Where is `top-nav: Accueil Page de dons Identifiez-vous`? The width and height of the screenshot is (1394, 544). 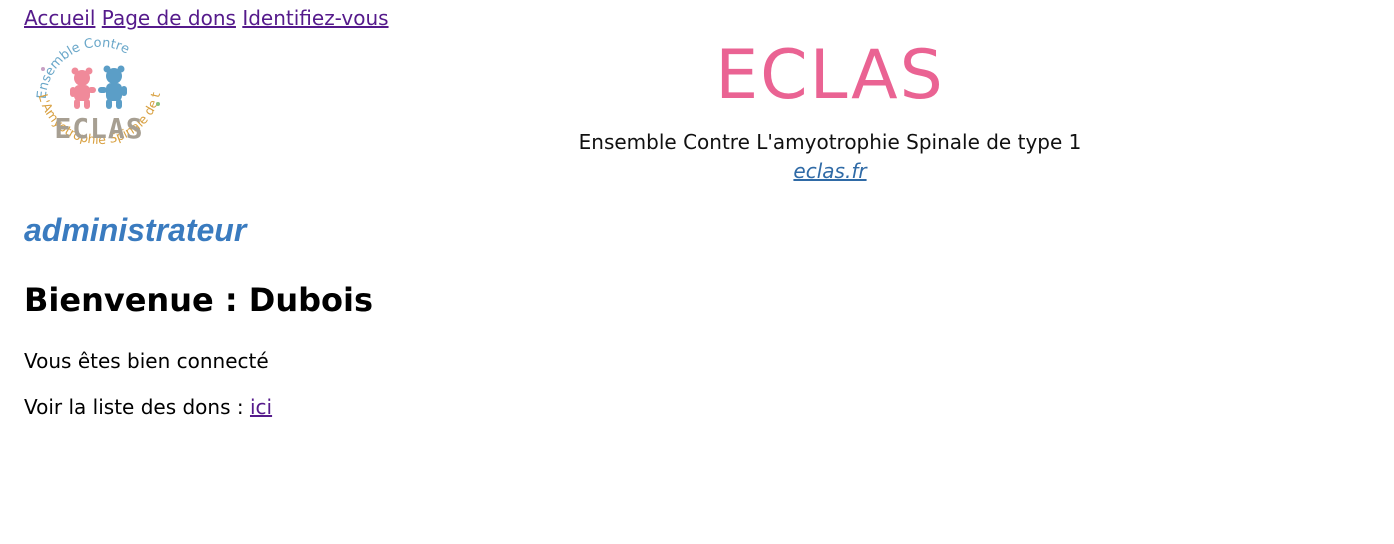
top-nav: Accueil Page de dons Identifiez-vous is located at coordinates (206, 18).